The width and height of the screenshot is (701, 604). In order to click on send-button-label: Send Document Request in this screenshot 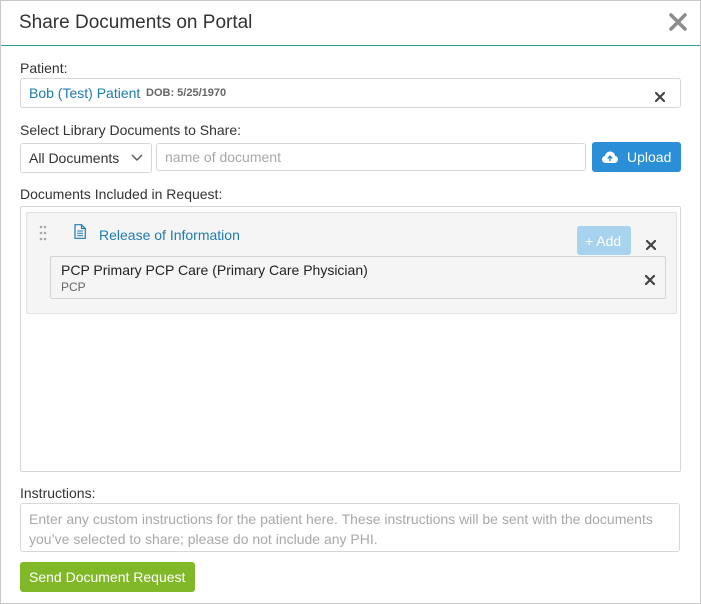, I will do `click(107, 577)`.